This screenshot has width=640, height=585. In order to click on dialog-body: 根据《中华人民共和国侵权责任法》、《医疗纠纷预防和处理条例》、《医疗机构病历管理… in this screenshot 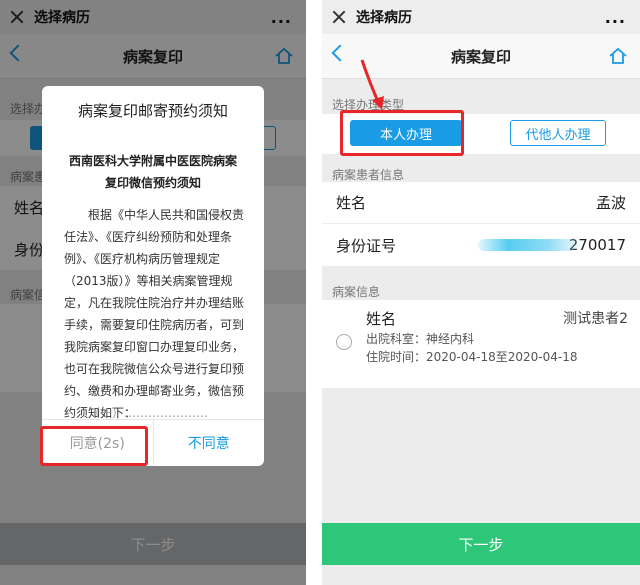, I will do `click(154, 314)`.